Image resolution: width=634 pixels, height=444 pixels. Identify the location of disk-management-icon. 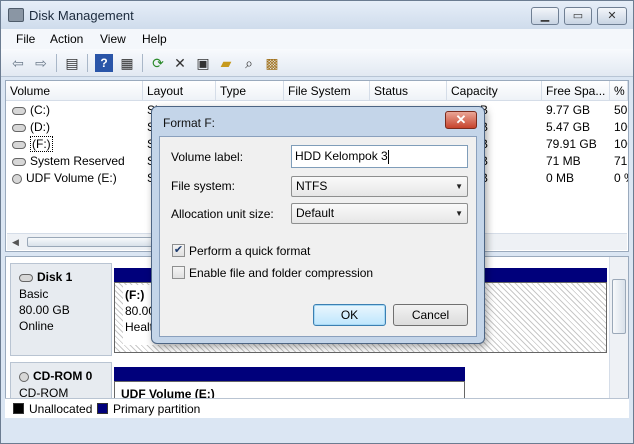
(16, 15).